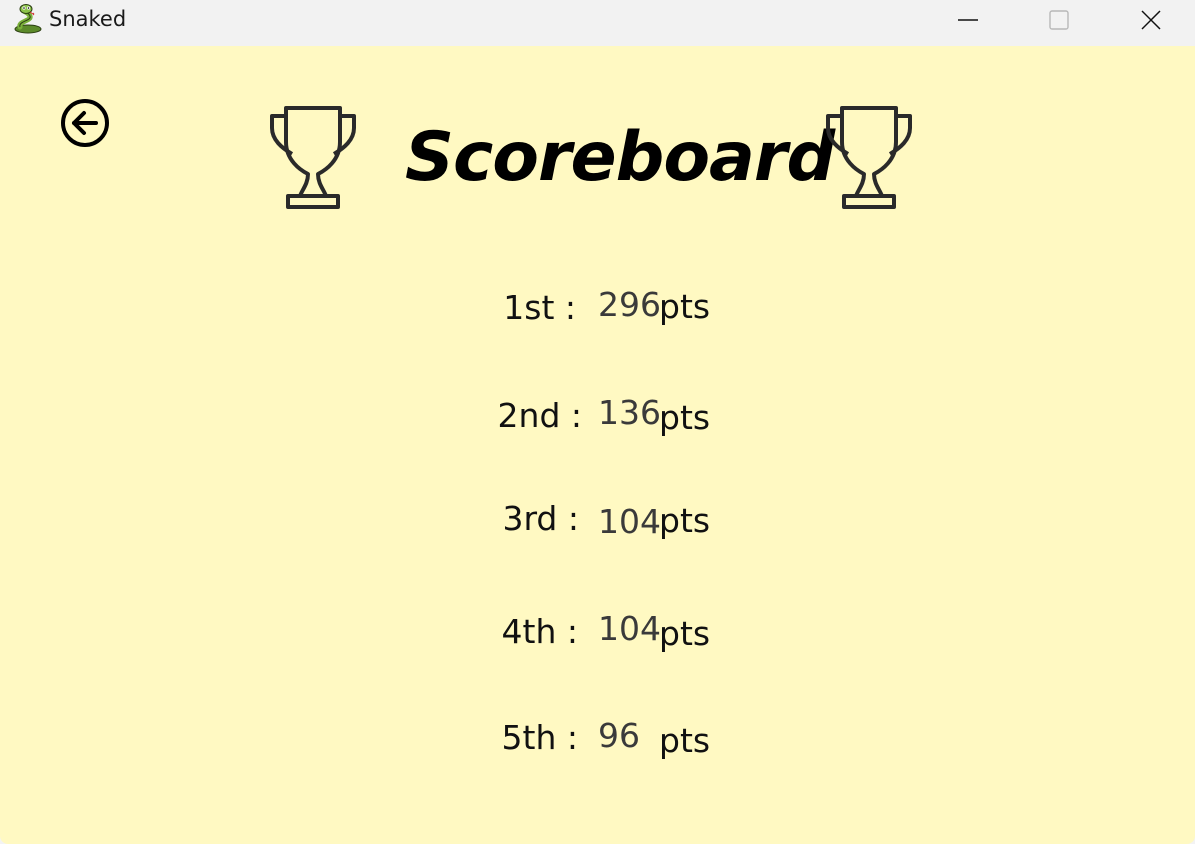 Image resolution: width=1195 pixels, height=844 pixels. I want to click on rank-label: 1st :, so click(539, 307).